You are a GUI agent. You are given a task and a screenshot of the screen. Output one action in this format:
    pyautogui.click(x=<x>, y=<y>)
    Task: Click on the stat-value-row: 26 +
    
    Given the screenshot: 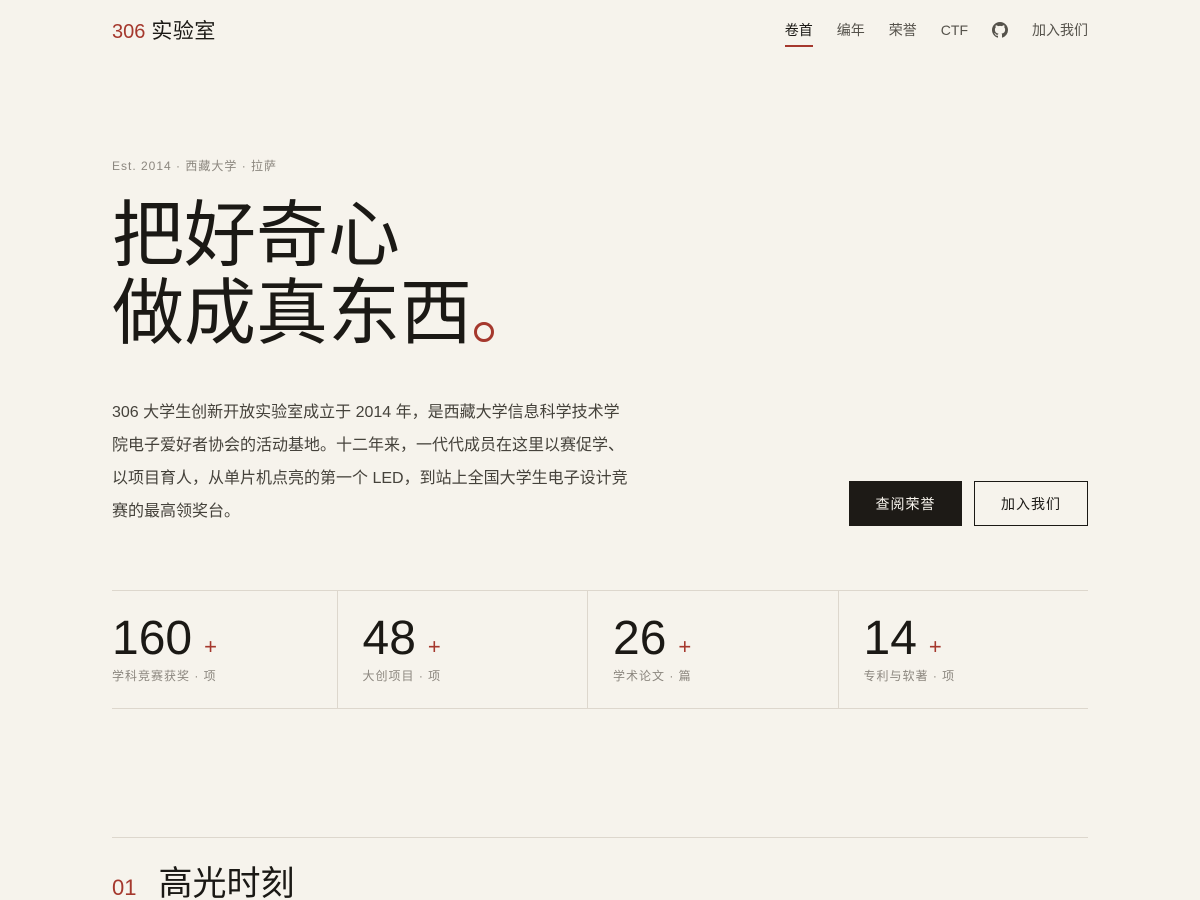 What is the action you would take?
    pyautogui.click(x=725, y=639)
    